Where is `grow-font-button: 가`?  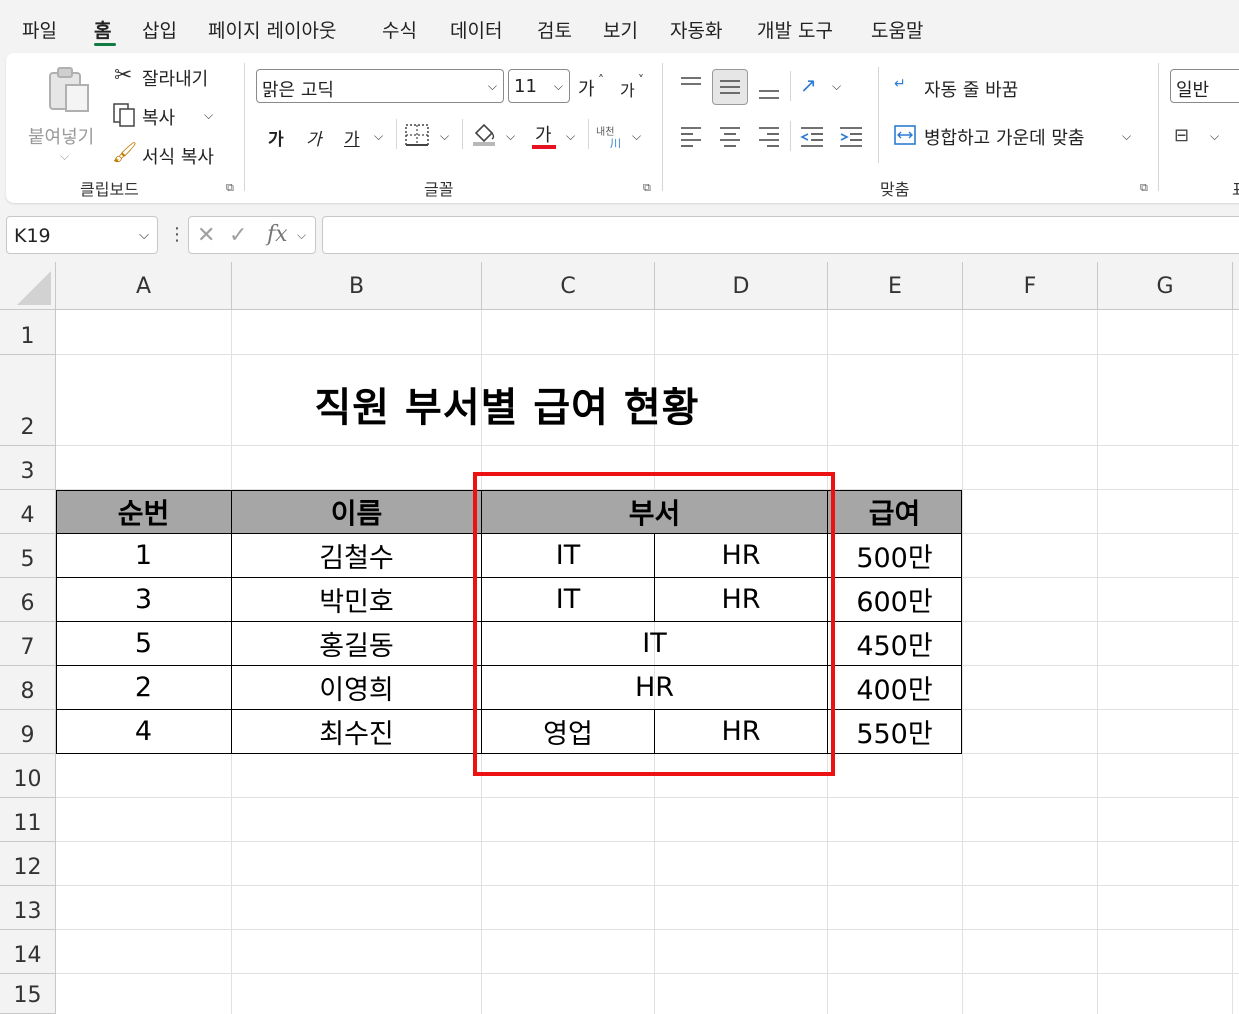 grow-font-button: 가 is located at coordinates (586, 88).